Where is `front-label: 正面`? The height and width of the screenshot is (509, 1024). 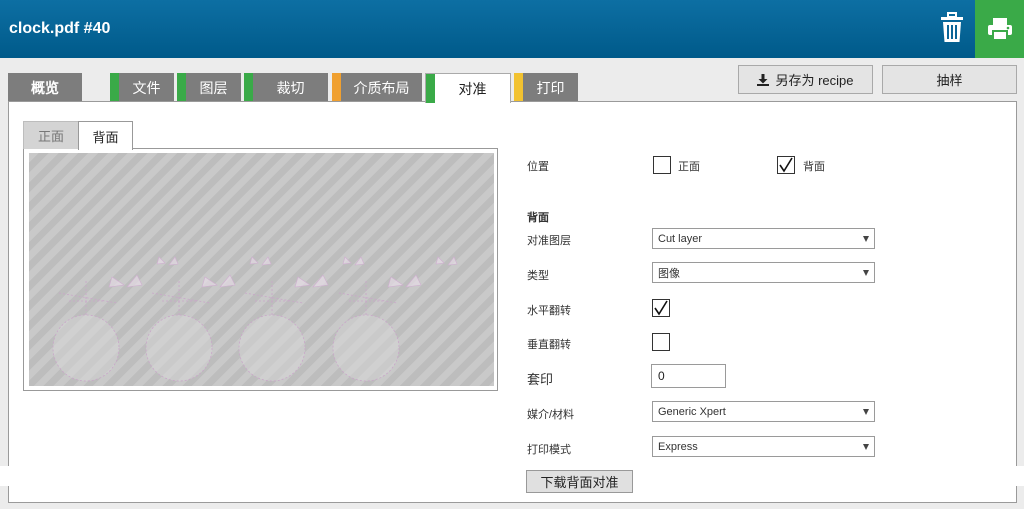
front-label: 正面 is located at coordinates (689, 167).